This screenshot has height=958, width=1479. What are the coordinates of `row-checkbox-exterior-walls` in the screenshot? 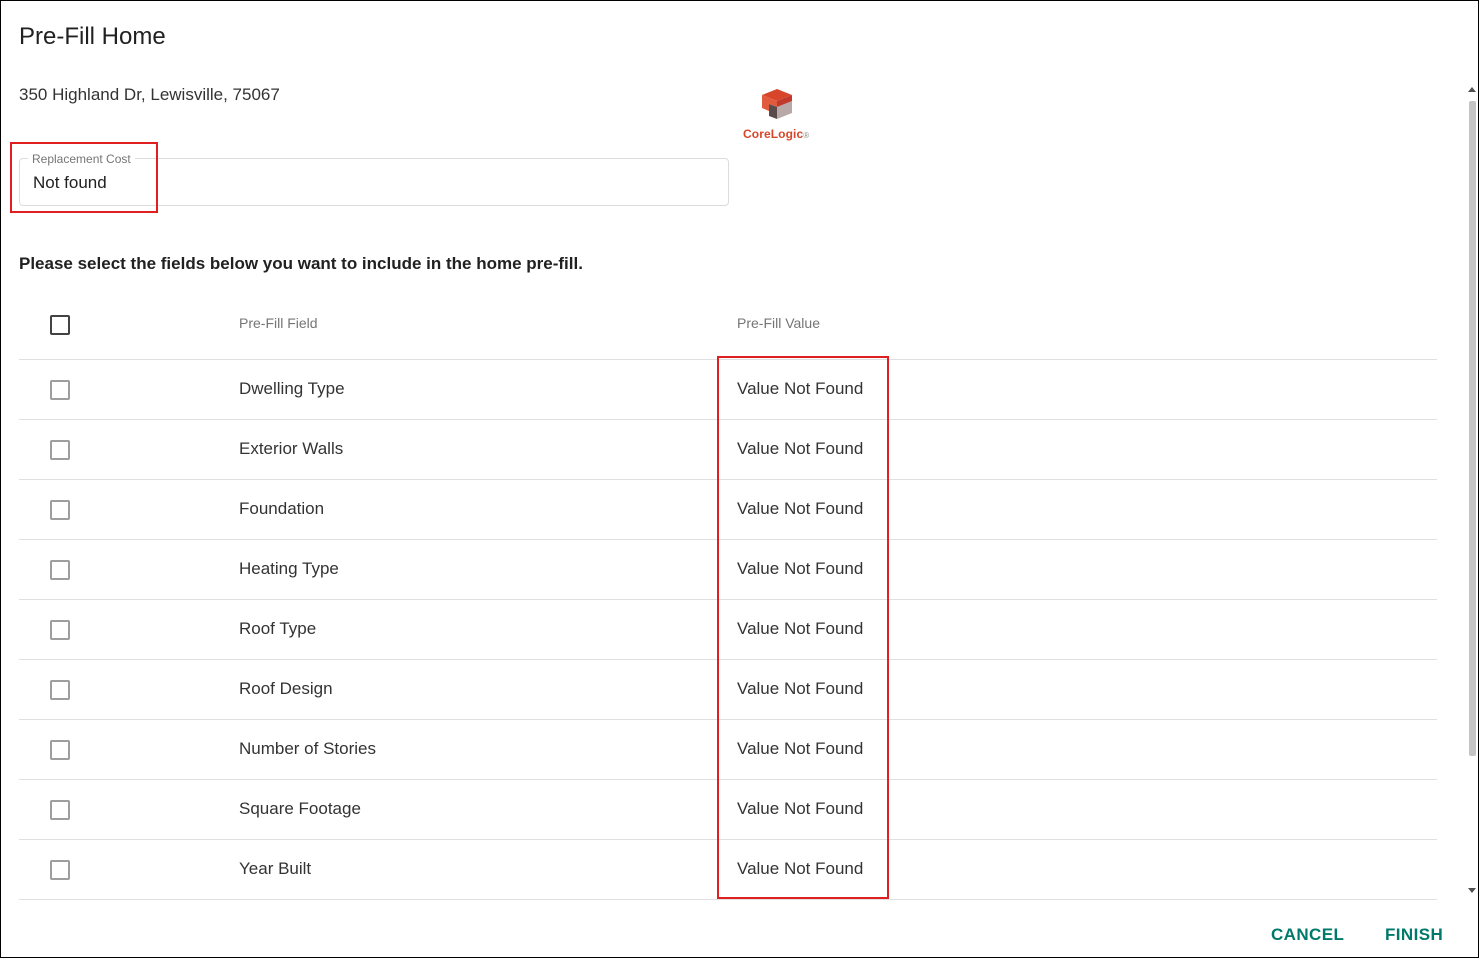 It's located at (60, 450).